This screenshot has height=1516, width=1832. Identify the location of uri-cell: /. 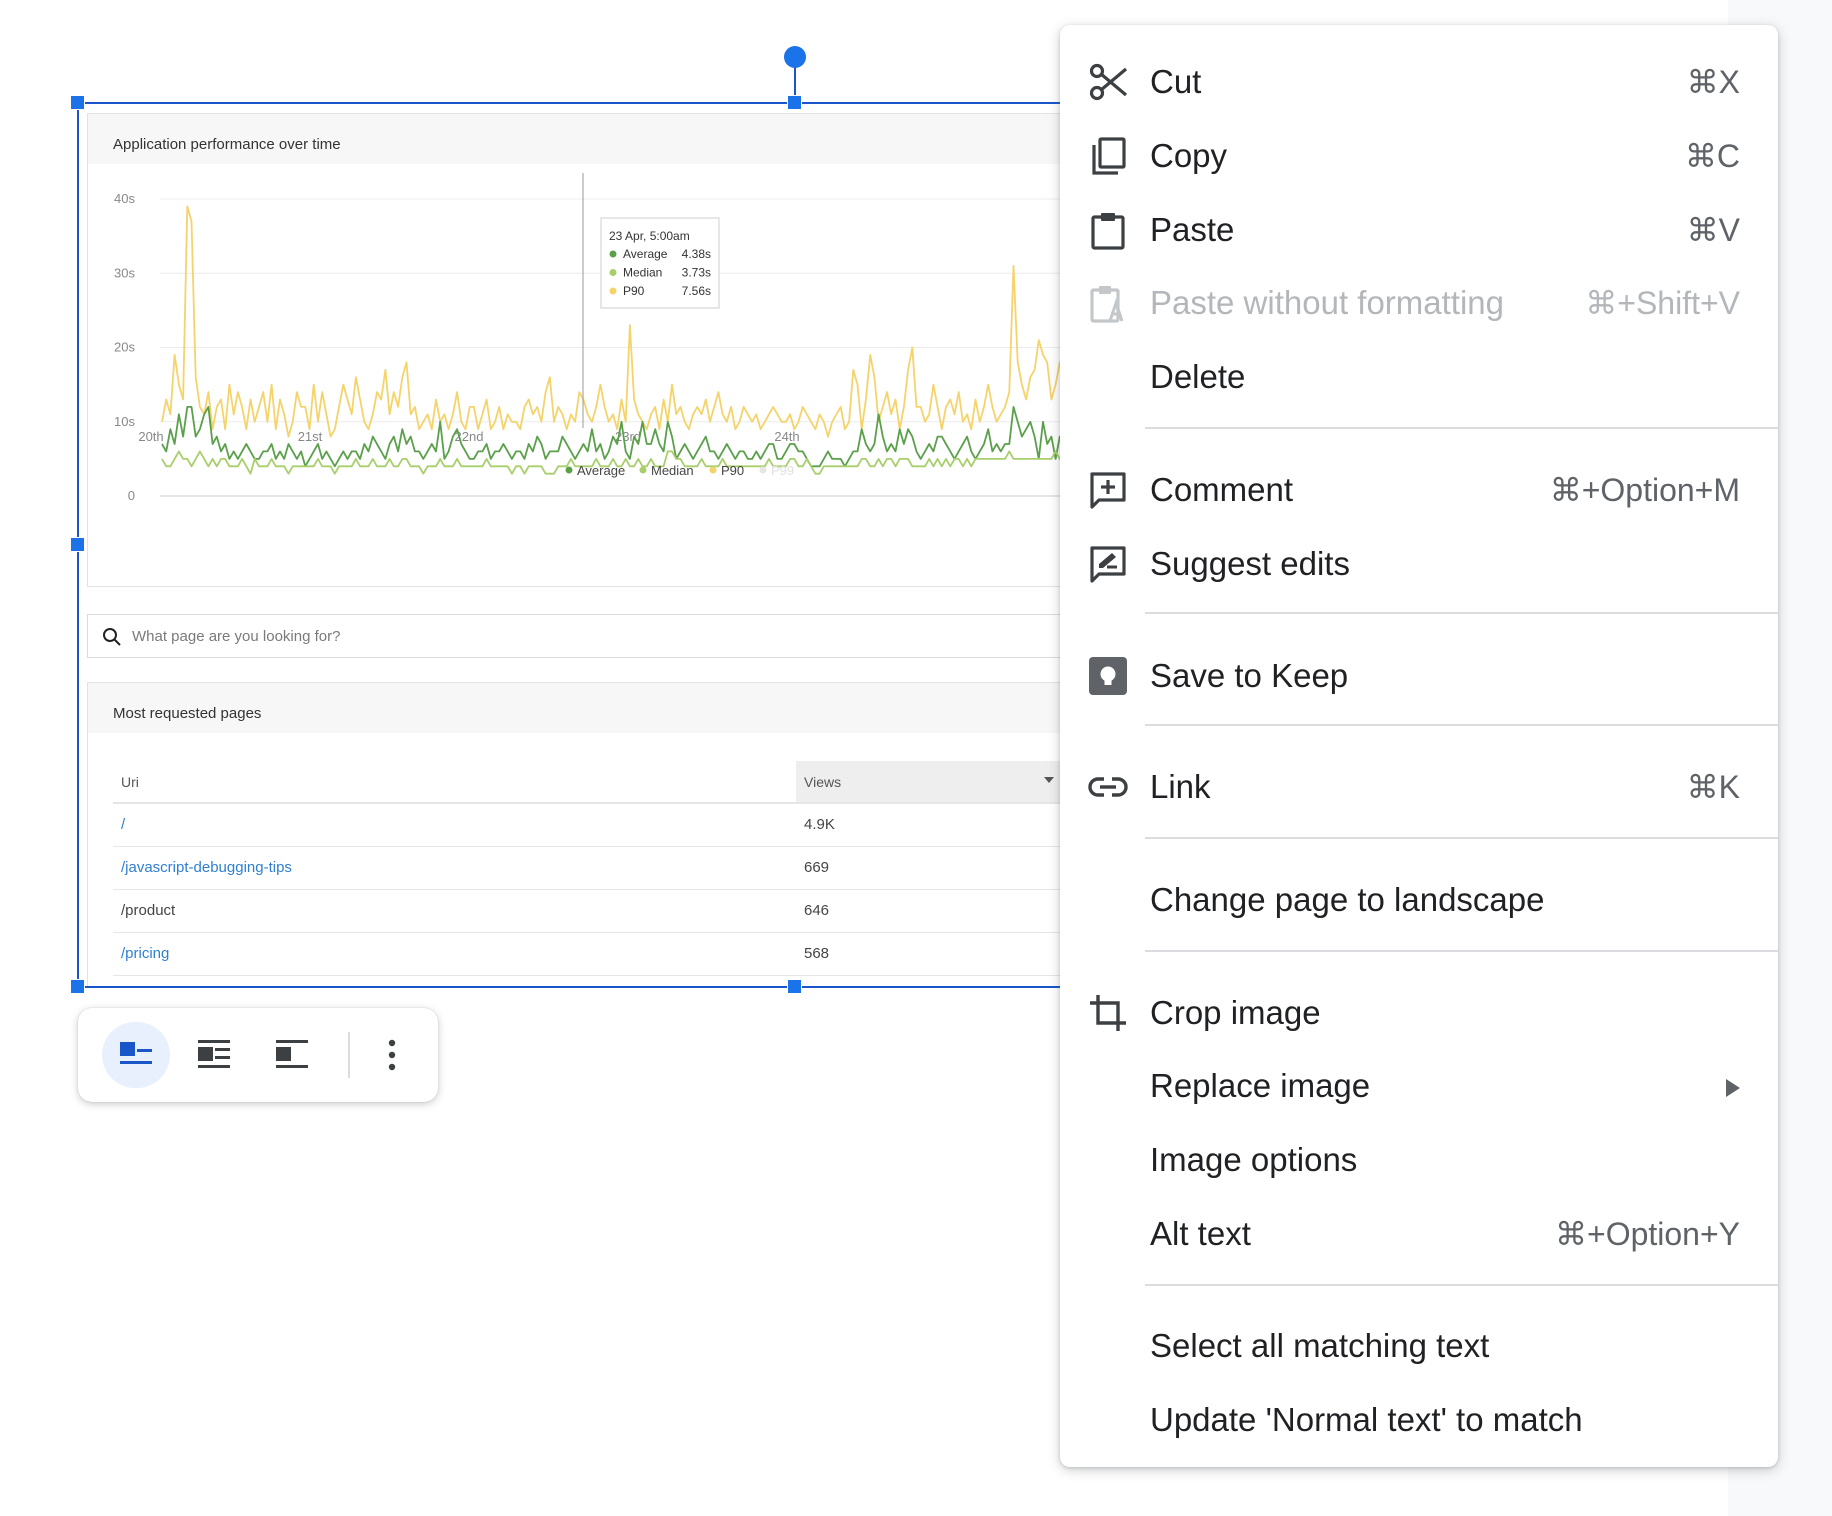
(454, 825).